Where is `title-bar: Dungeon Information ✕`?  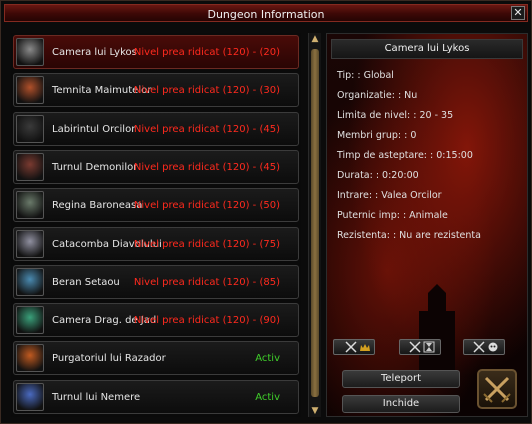
title-bar: Dungeon Information ✕ is located at coordinates (266, 13).